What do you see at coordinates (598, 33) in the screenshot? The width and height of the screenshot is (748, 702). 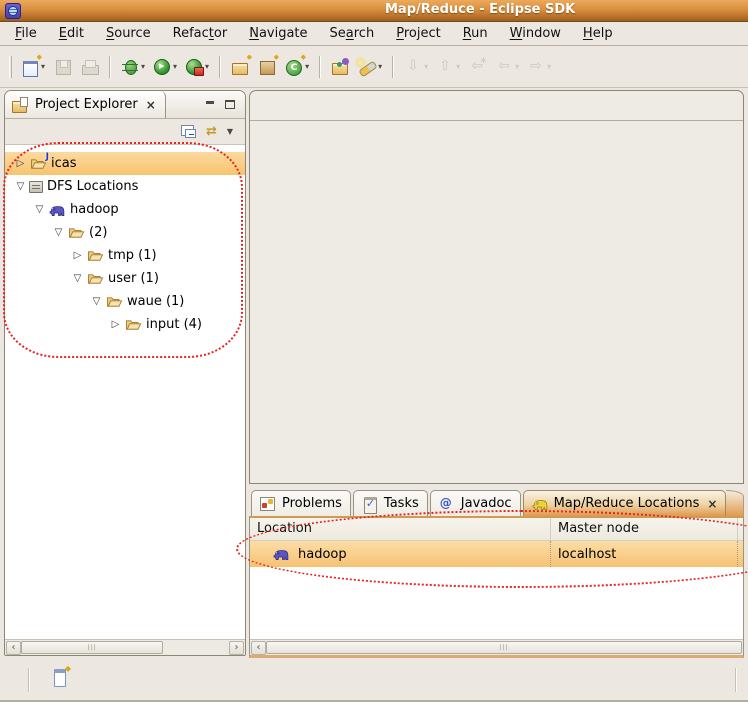 I see `menu-help: Help` at bounding box center [598, 33].